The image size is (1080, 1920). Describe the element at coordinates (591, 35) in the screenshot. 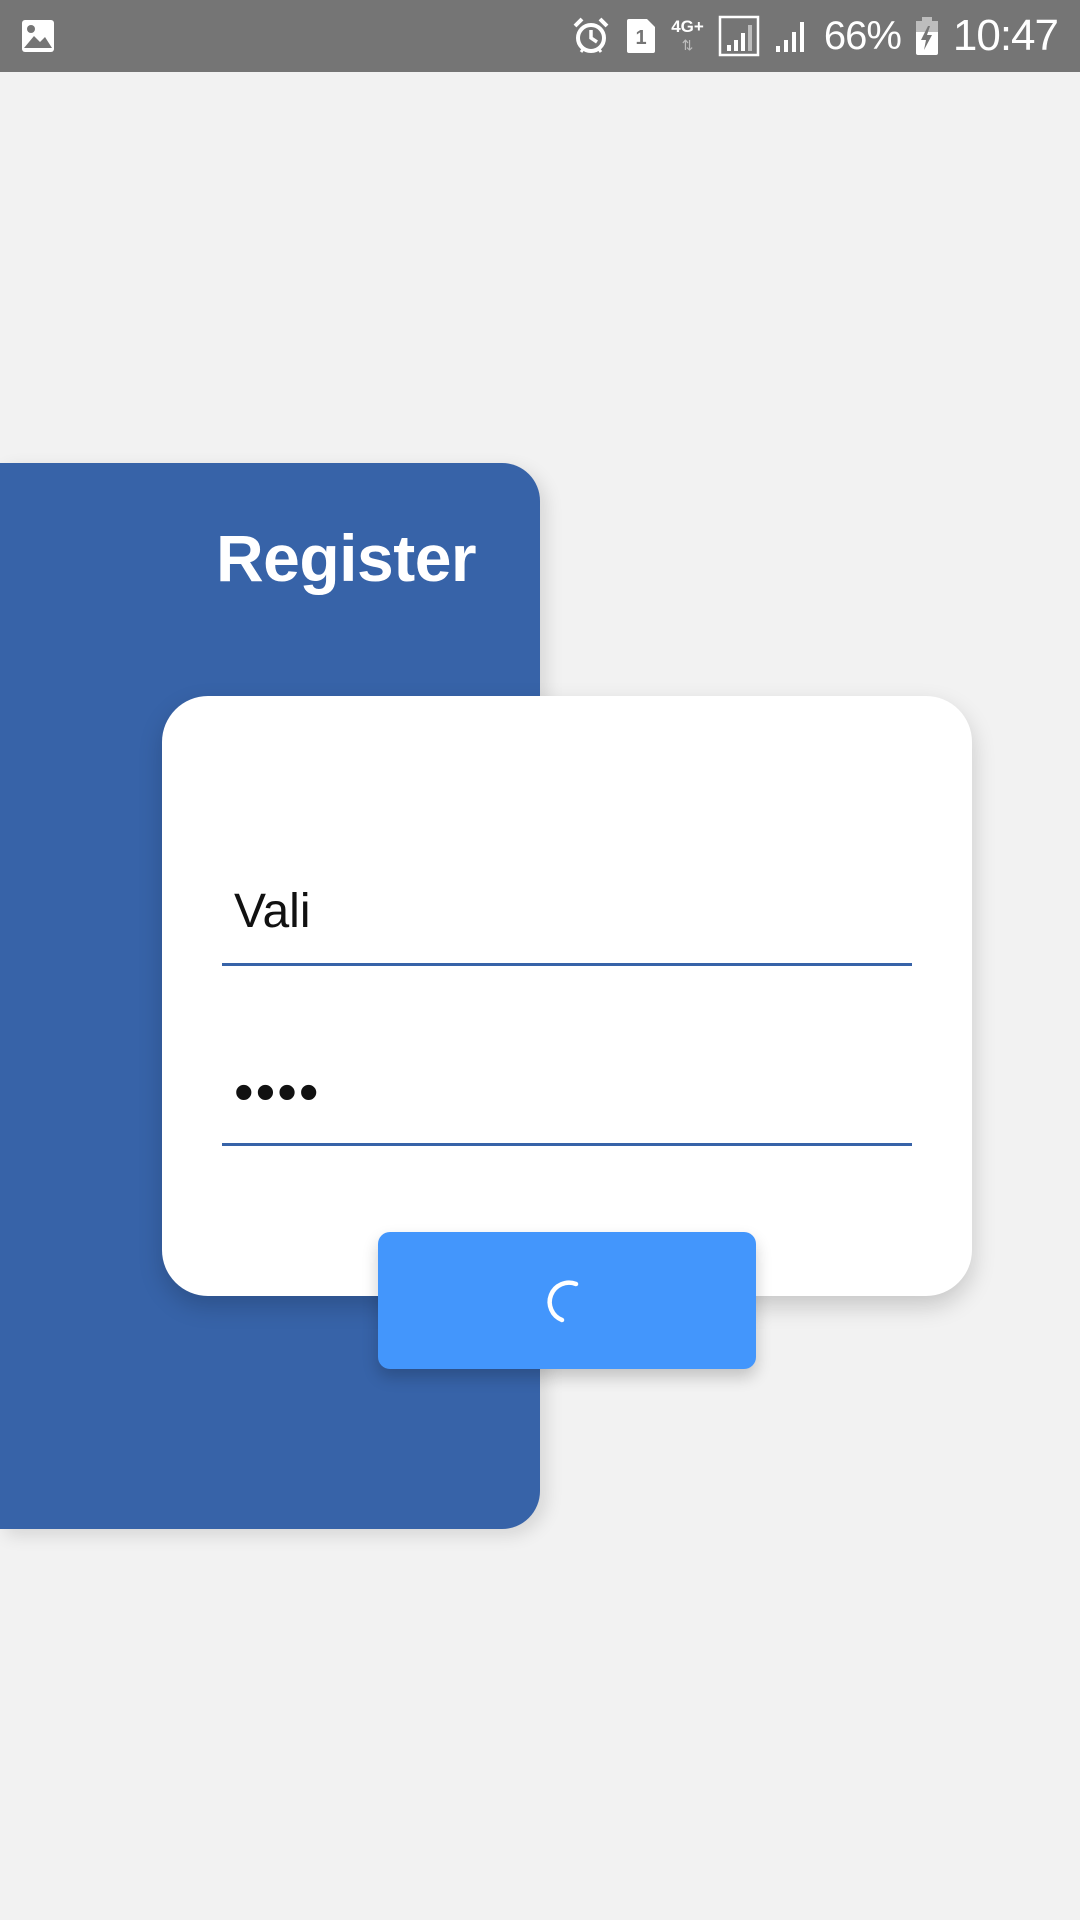

I see `alarm-icon` at that location.